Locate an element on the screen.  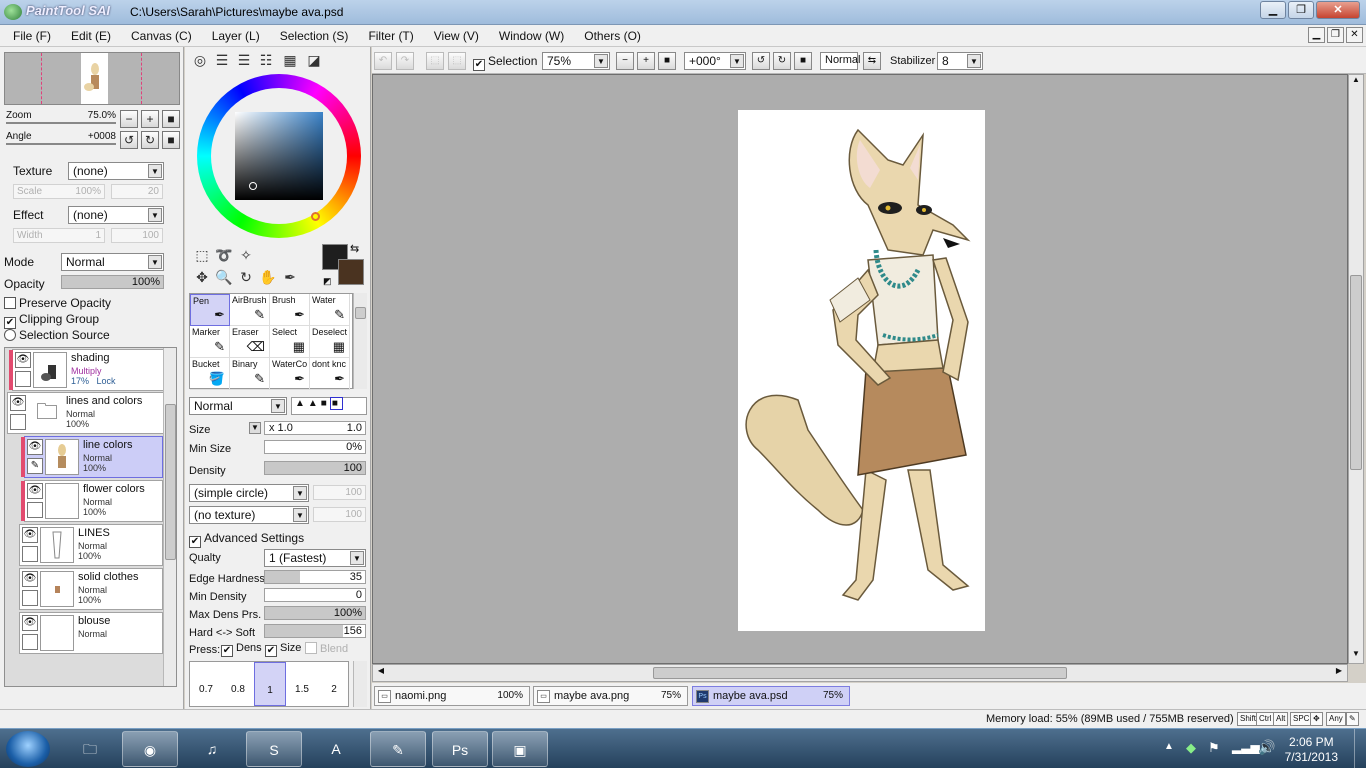
hard-soft-slider: 156 is located at coordinates (315, 631).